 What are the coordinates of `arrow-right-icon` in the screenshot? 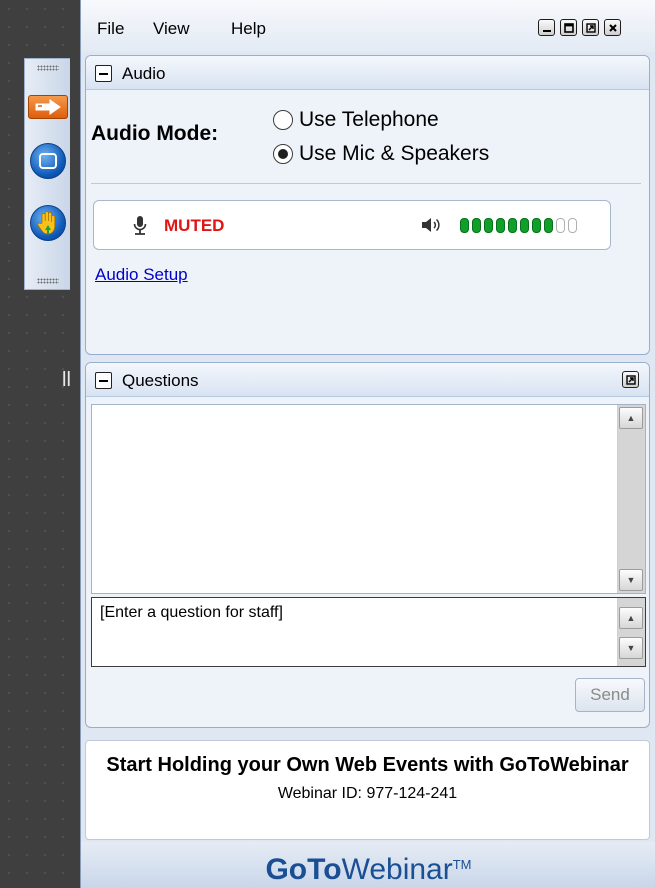 It's located at (48, 107).